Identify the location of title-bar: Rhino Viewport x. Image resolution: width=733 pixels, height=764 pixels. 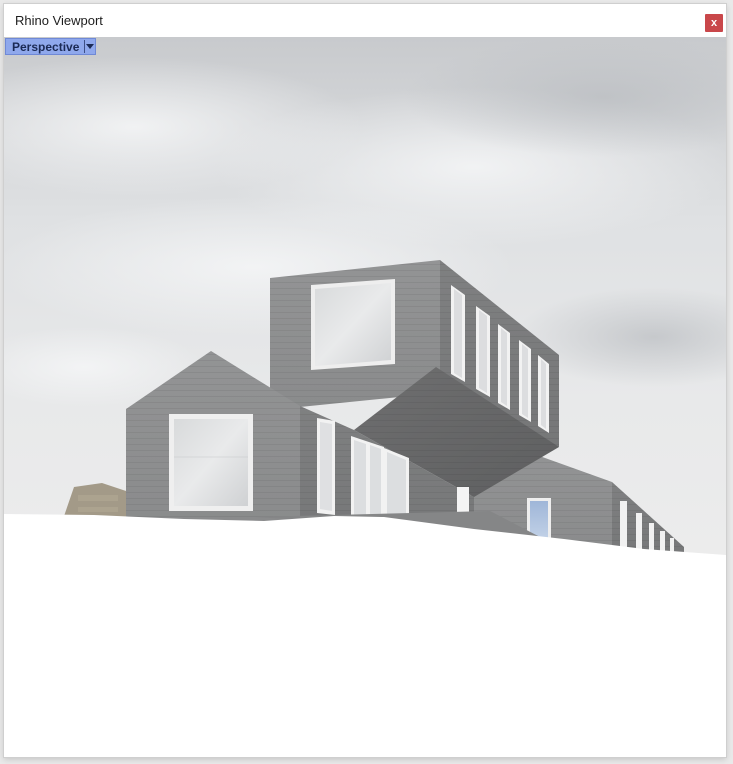
(365, 20).